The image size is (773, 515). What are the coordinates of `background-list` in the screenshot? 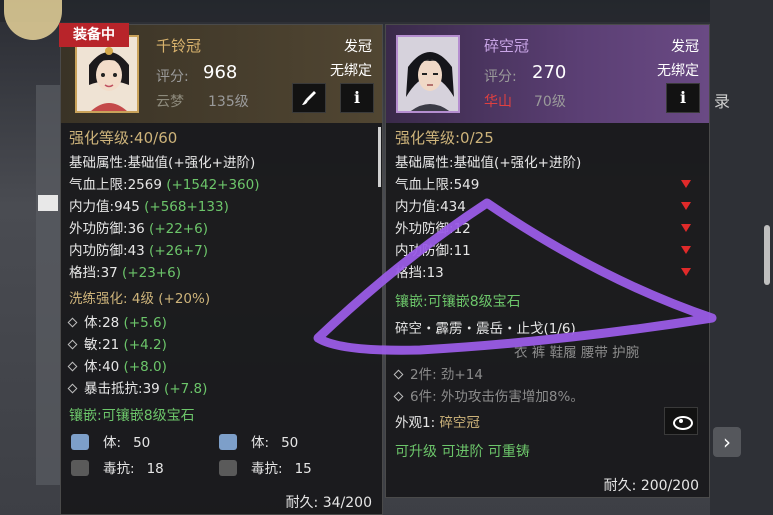 It's located at (48, 285).